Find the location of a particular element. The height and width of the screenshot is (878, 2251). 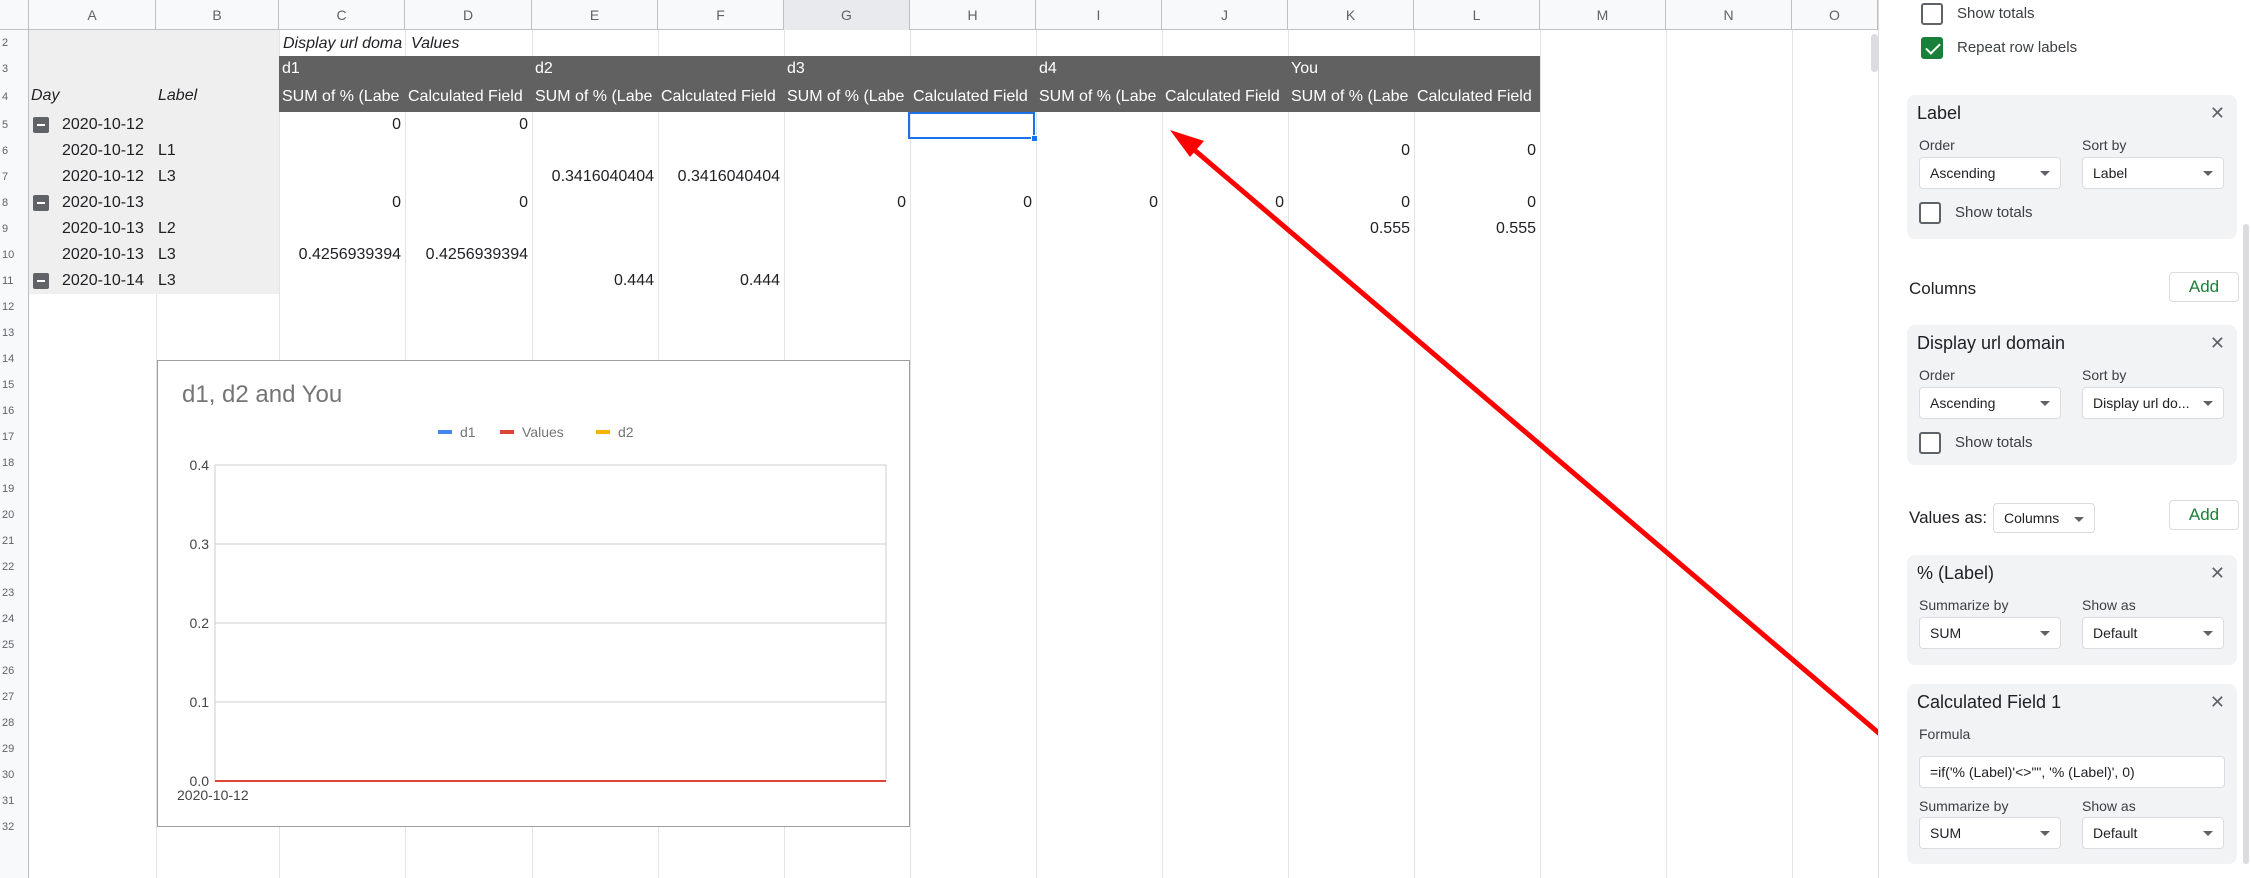

column-header-l: L is located at coordinates (1477, 15).